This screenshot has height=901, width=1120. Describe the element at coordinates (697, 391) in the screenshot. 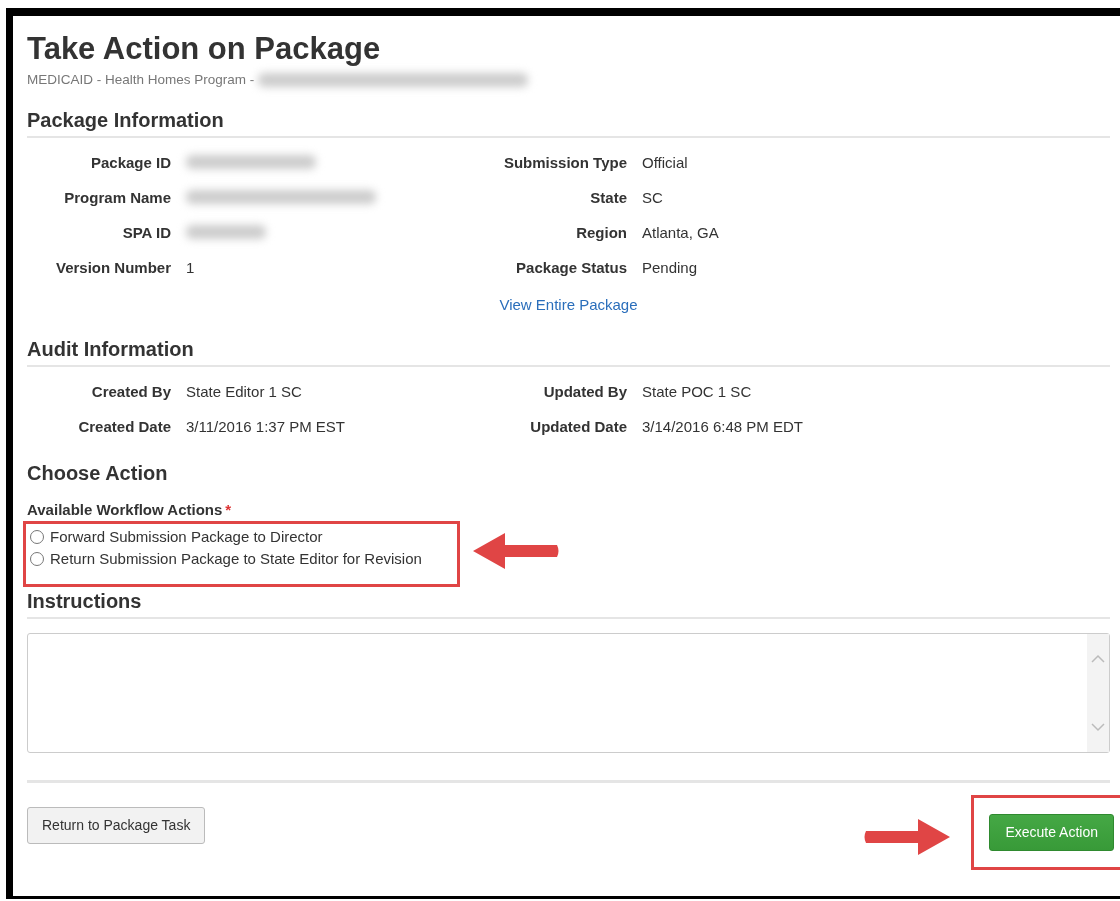

I see `field-value: State POC 1 SC` at that location.